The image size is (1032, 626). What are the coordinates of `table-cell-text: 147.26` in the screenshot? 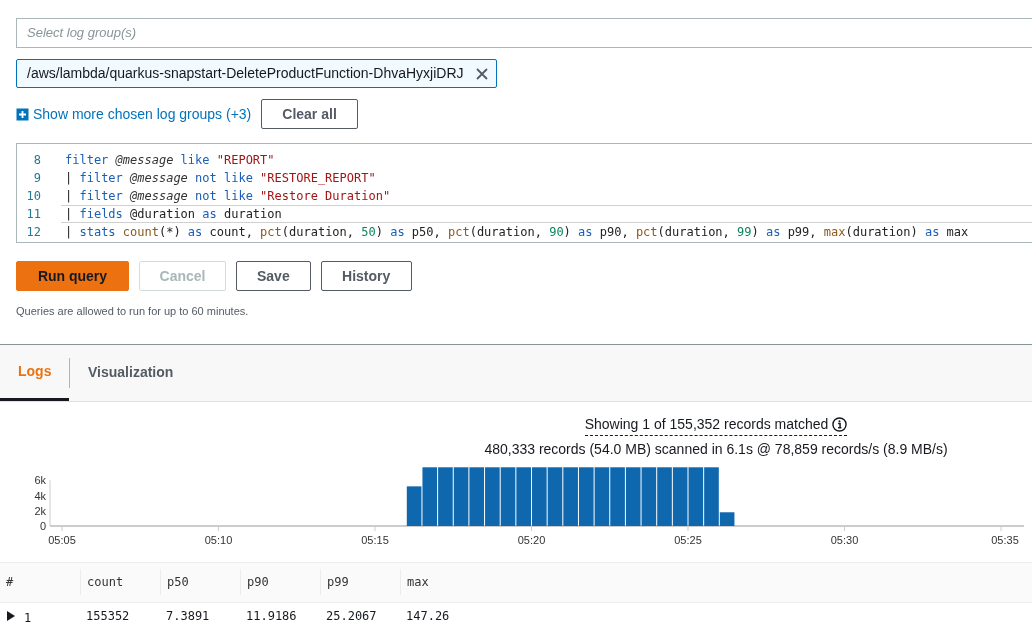 It's located at (428, 616).